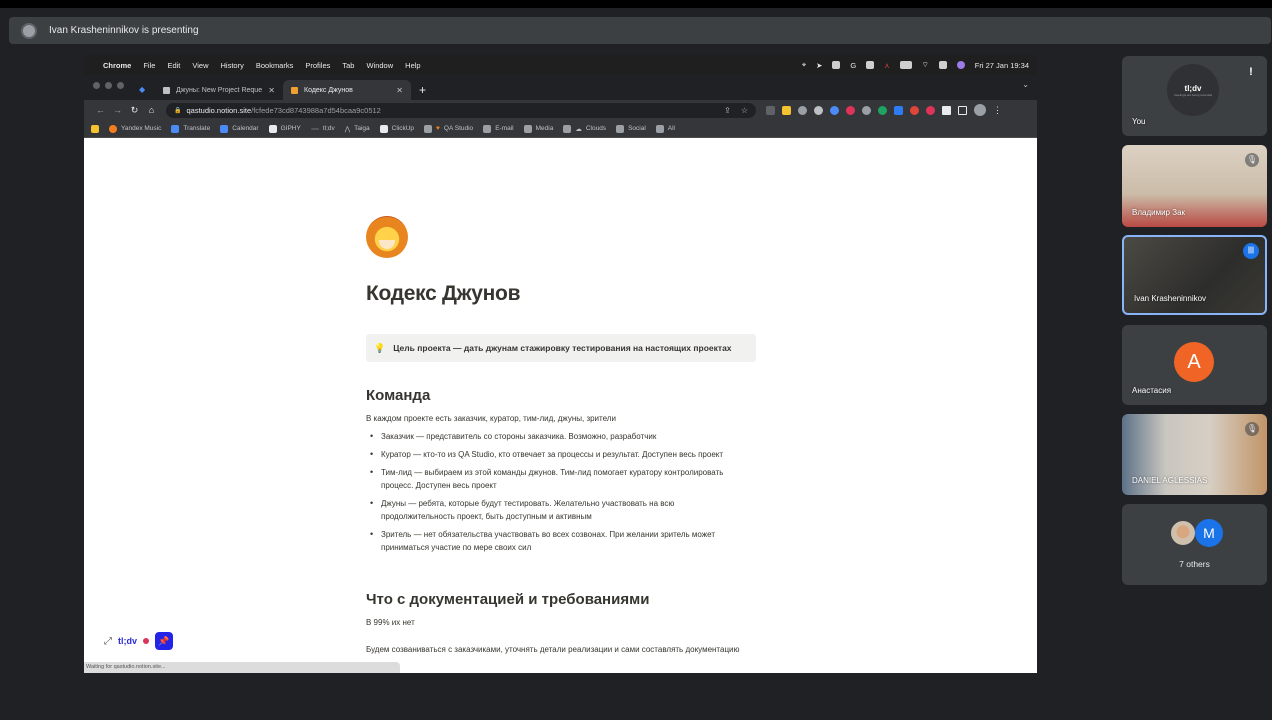  I want to click on menubar-clock: Fri 27 Jan 19:34, so click(1002, 65).